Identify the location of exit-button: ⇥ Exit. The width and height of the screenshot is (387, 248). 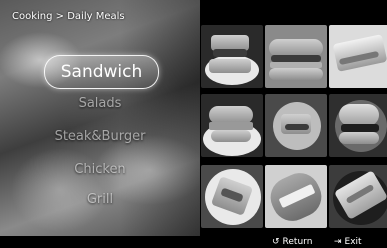
(348, 242).